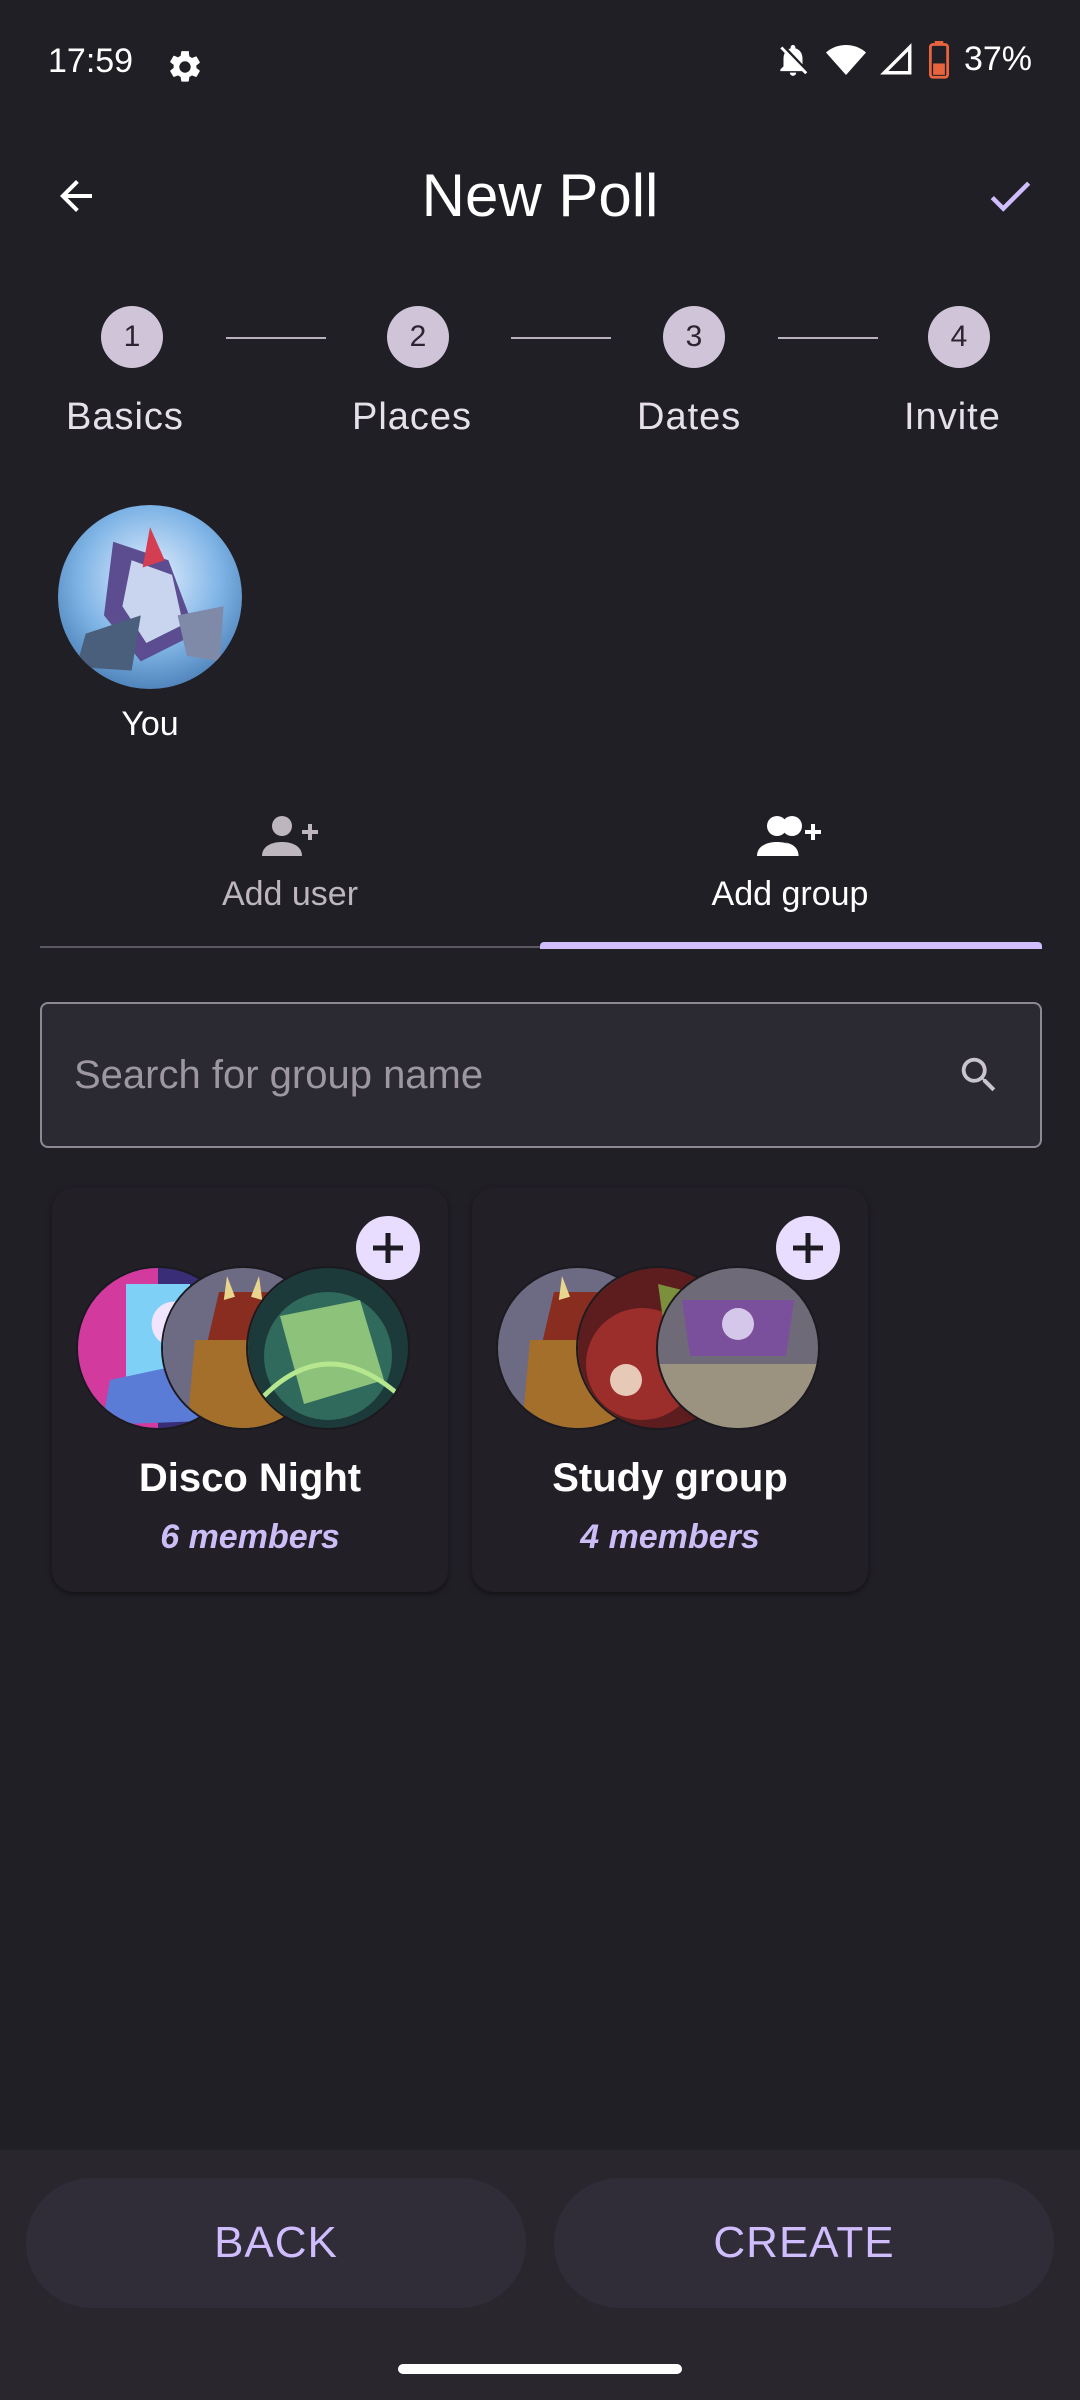 This screenshot has height=2400, width=1080. I want to click on confirm-button, so click(1010, 196).